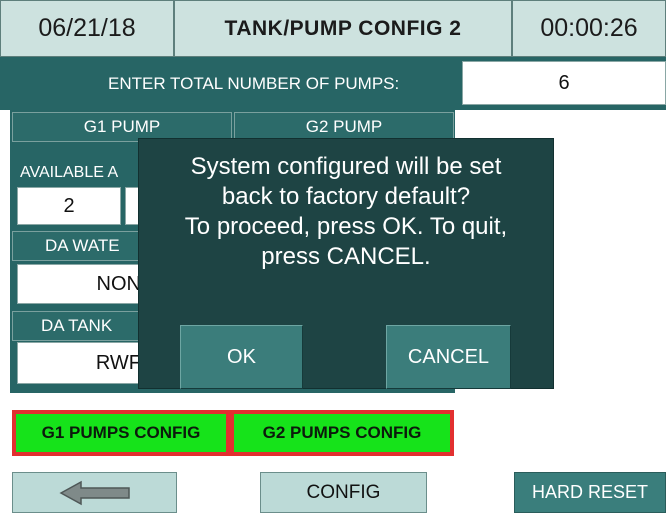 This screenshot has height=513, width=666. What do you see at coordinates (346, 196) in the screenshot?
I see `dialog-message-line: back to factory default?` at bounding box center [346, 196].